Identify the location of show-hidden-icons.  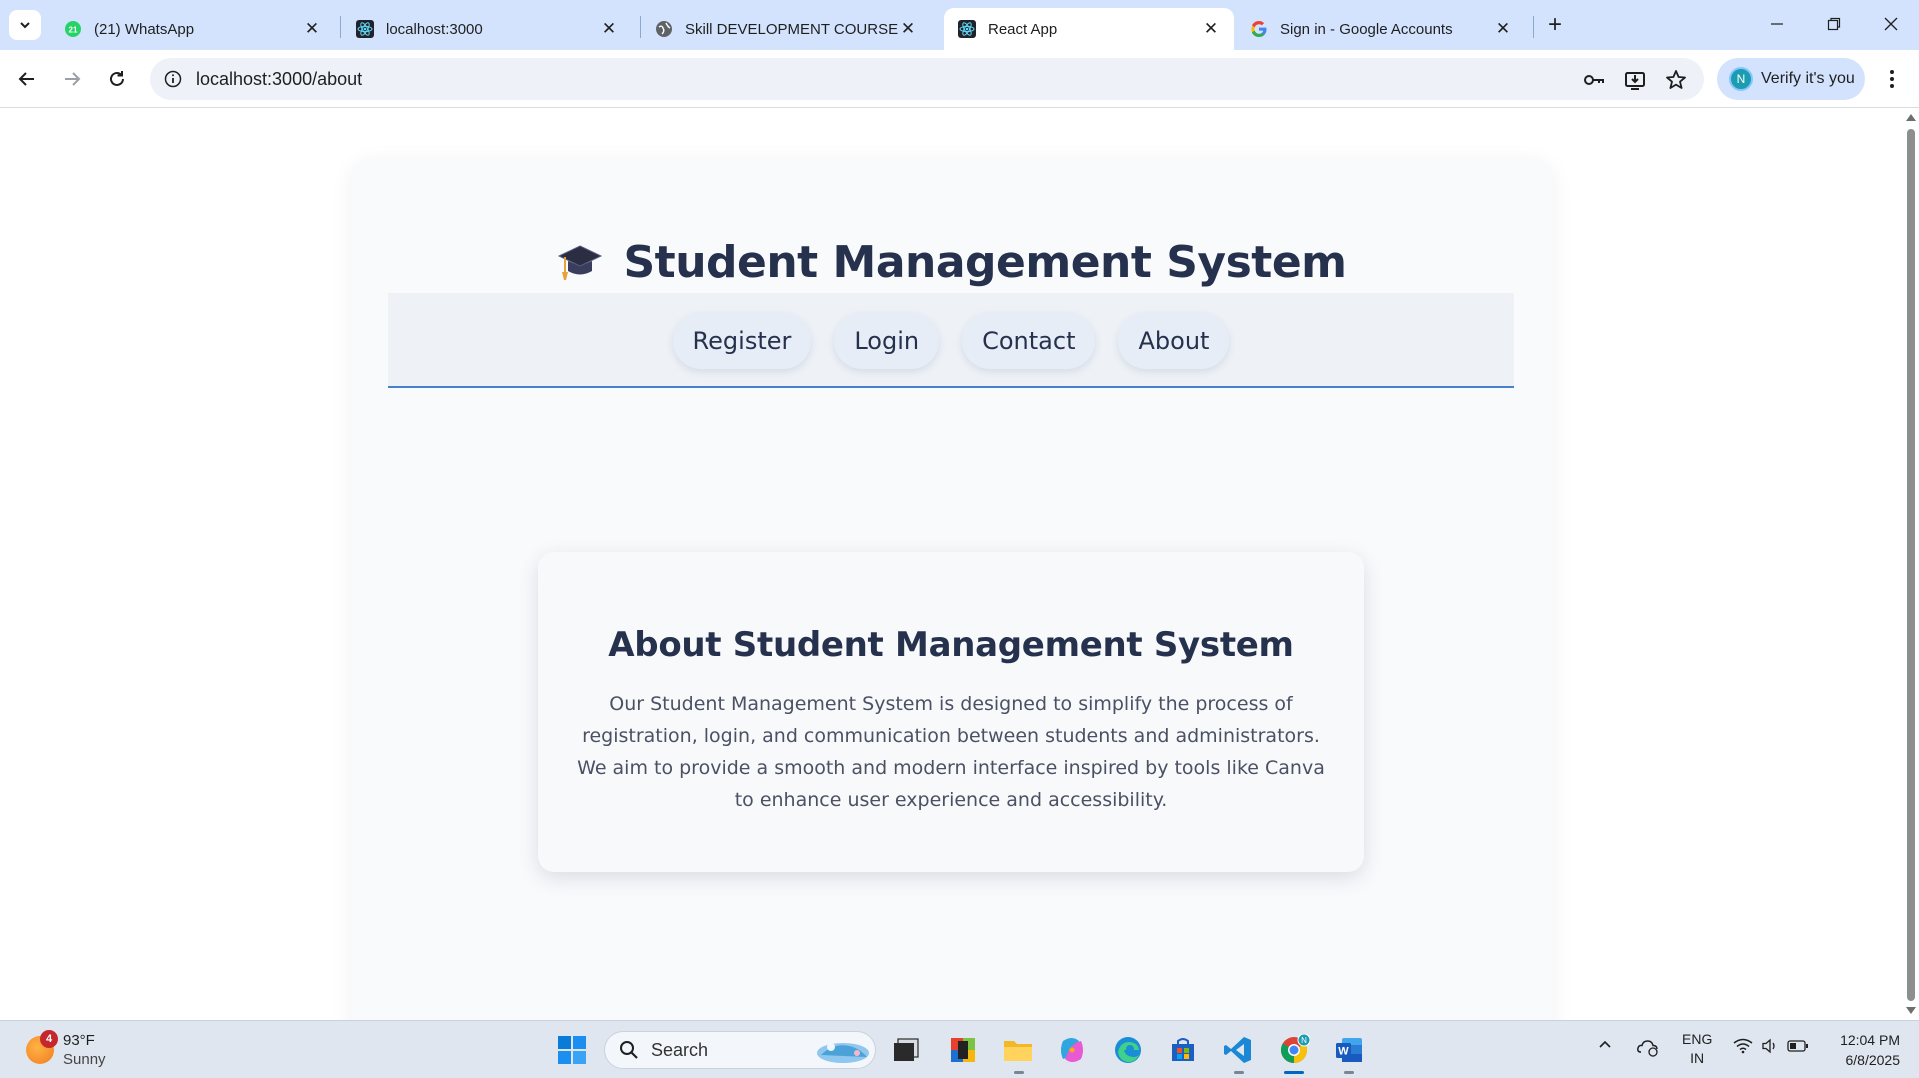
(1605, 1044).